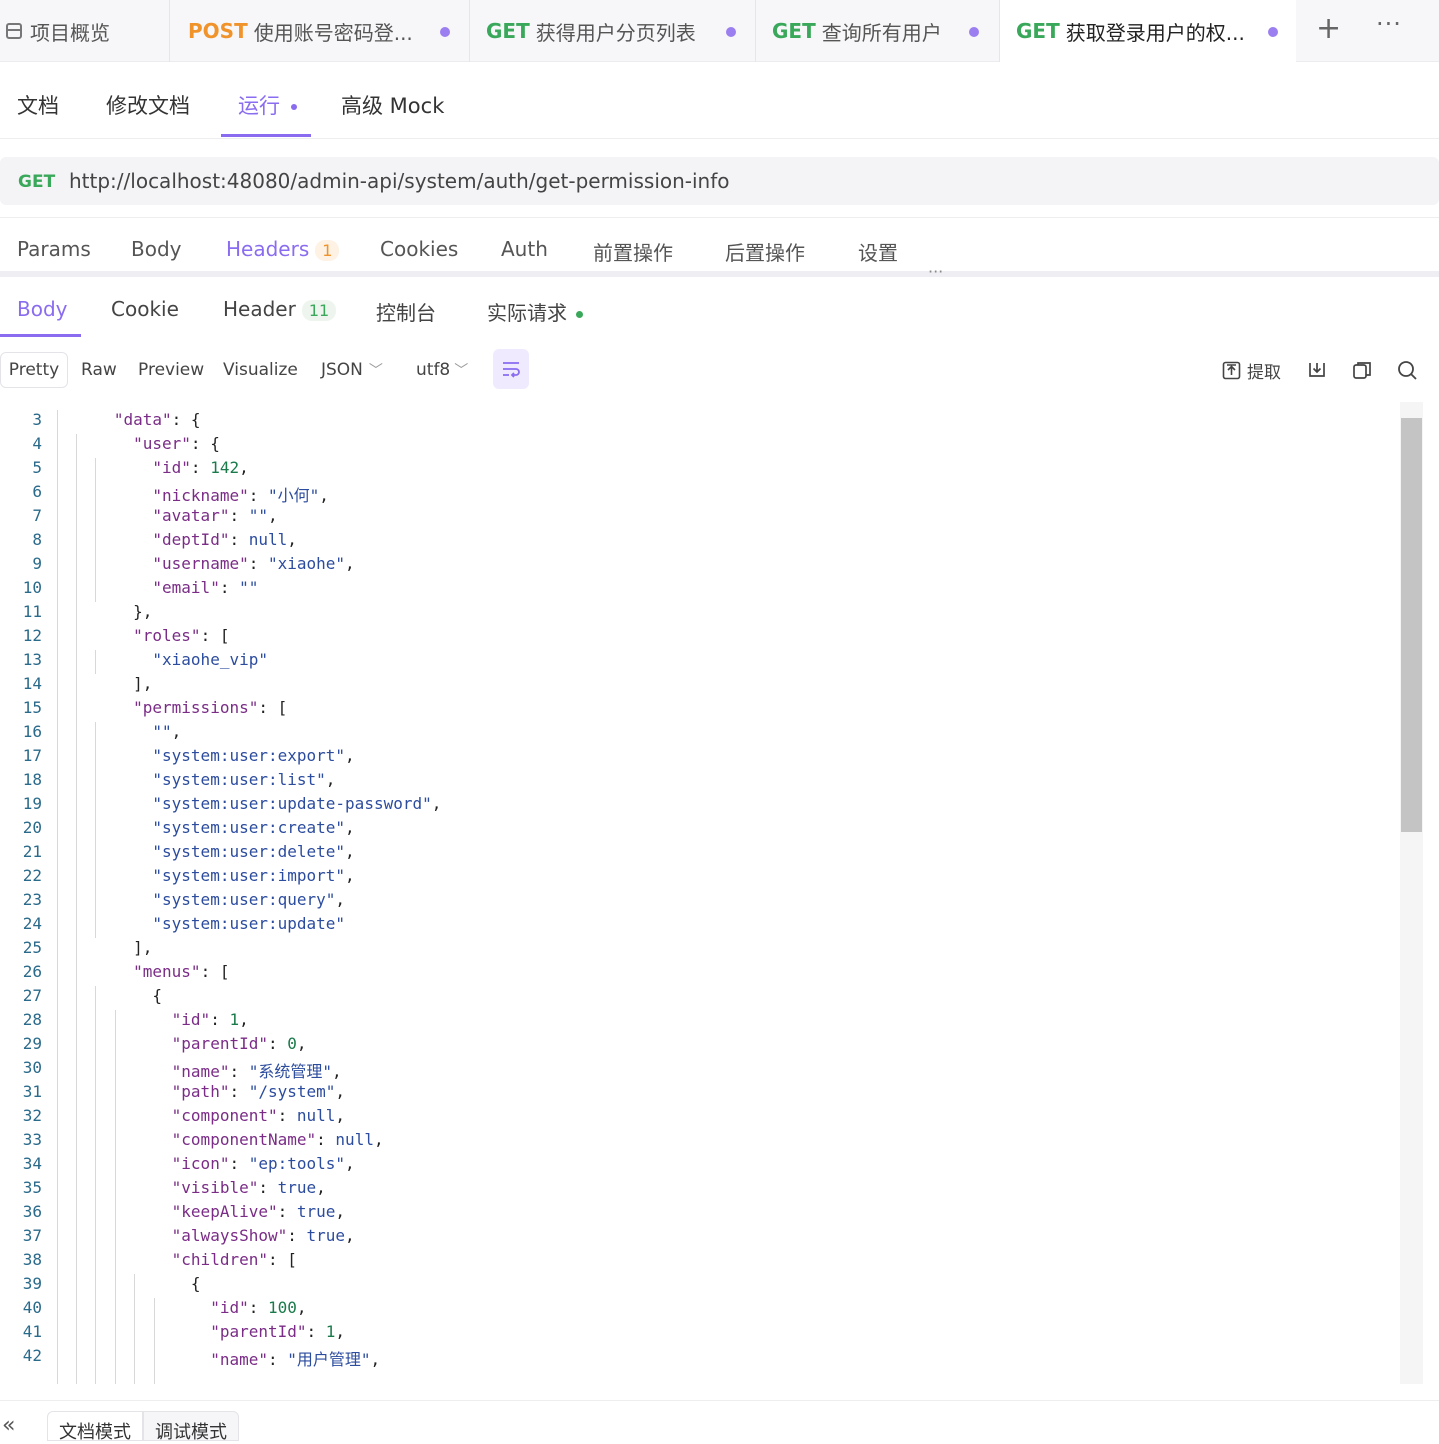  What do you see at coordinates (38, 105) in the screenshot?
I see `tab-docs: 文档` at bounding box center [38, 105].